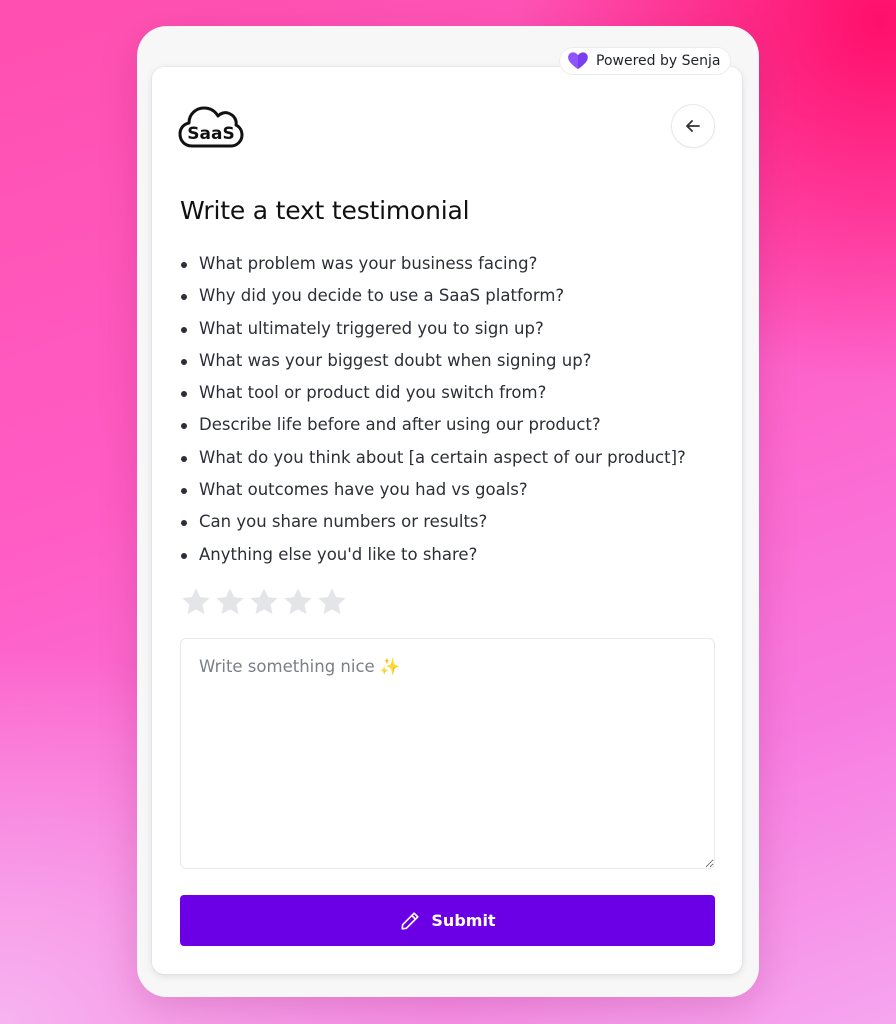 This screenshot has height=1024, width=896. I want to click on submit-button: Submit, so click(447, 920).